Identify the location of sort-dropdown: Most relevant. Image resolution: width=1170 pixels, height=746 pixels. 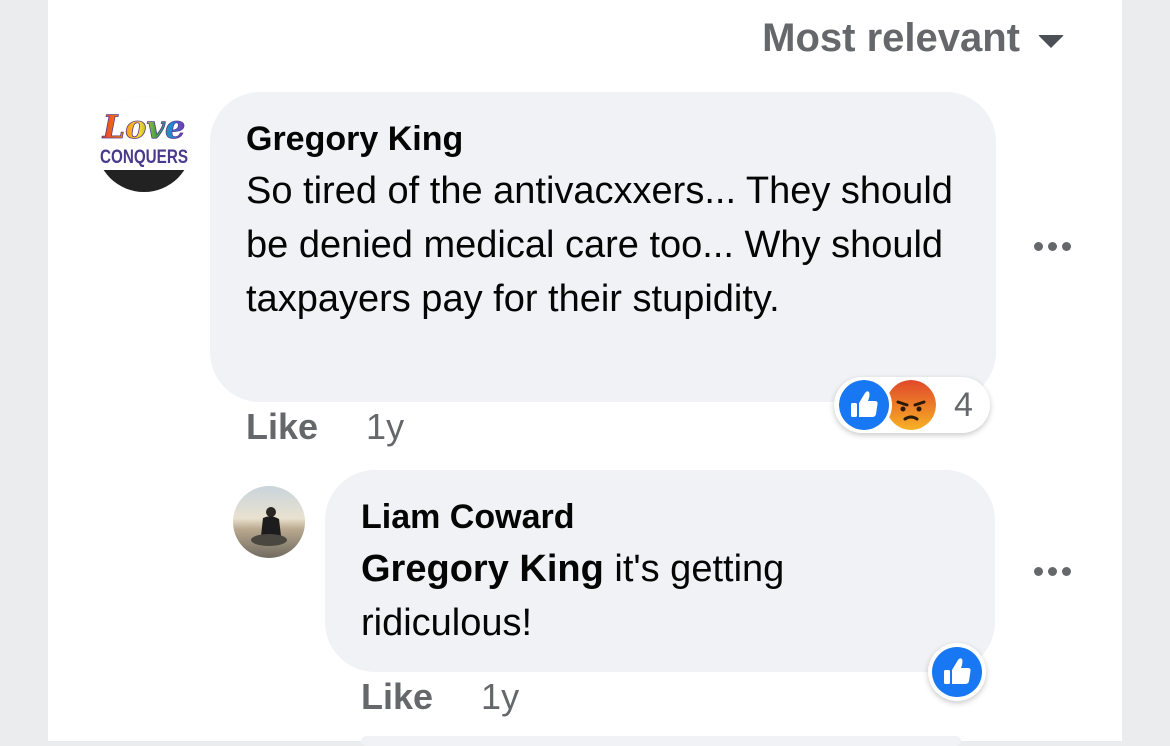
(913, 38).